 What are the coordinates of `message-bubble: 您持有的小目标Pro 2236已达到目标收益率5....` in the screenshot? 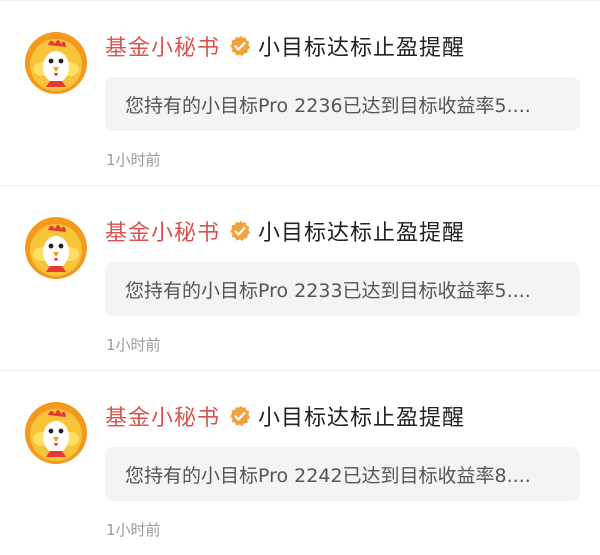 It's located at (342, 104).